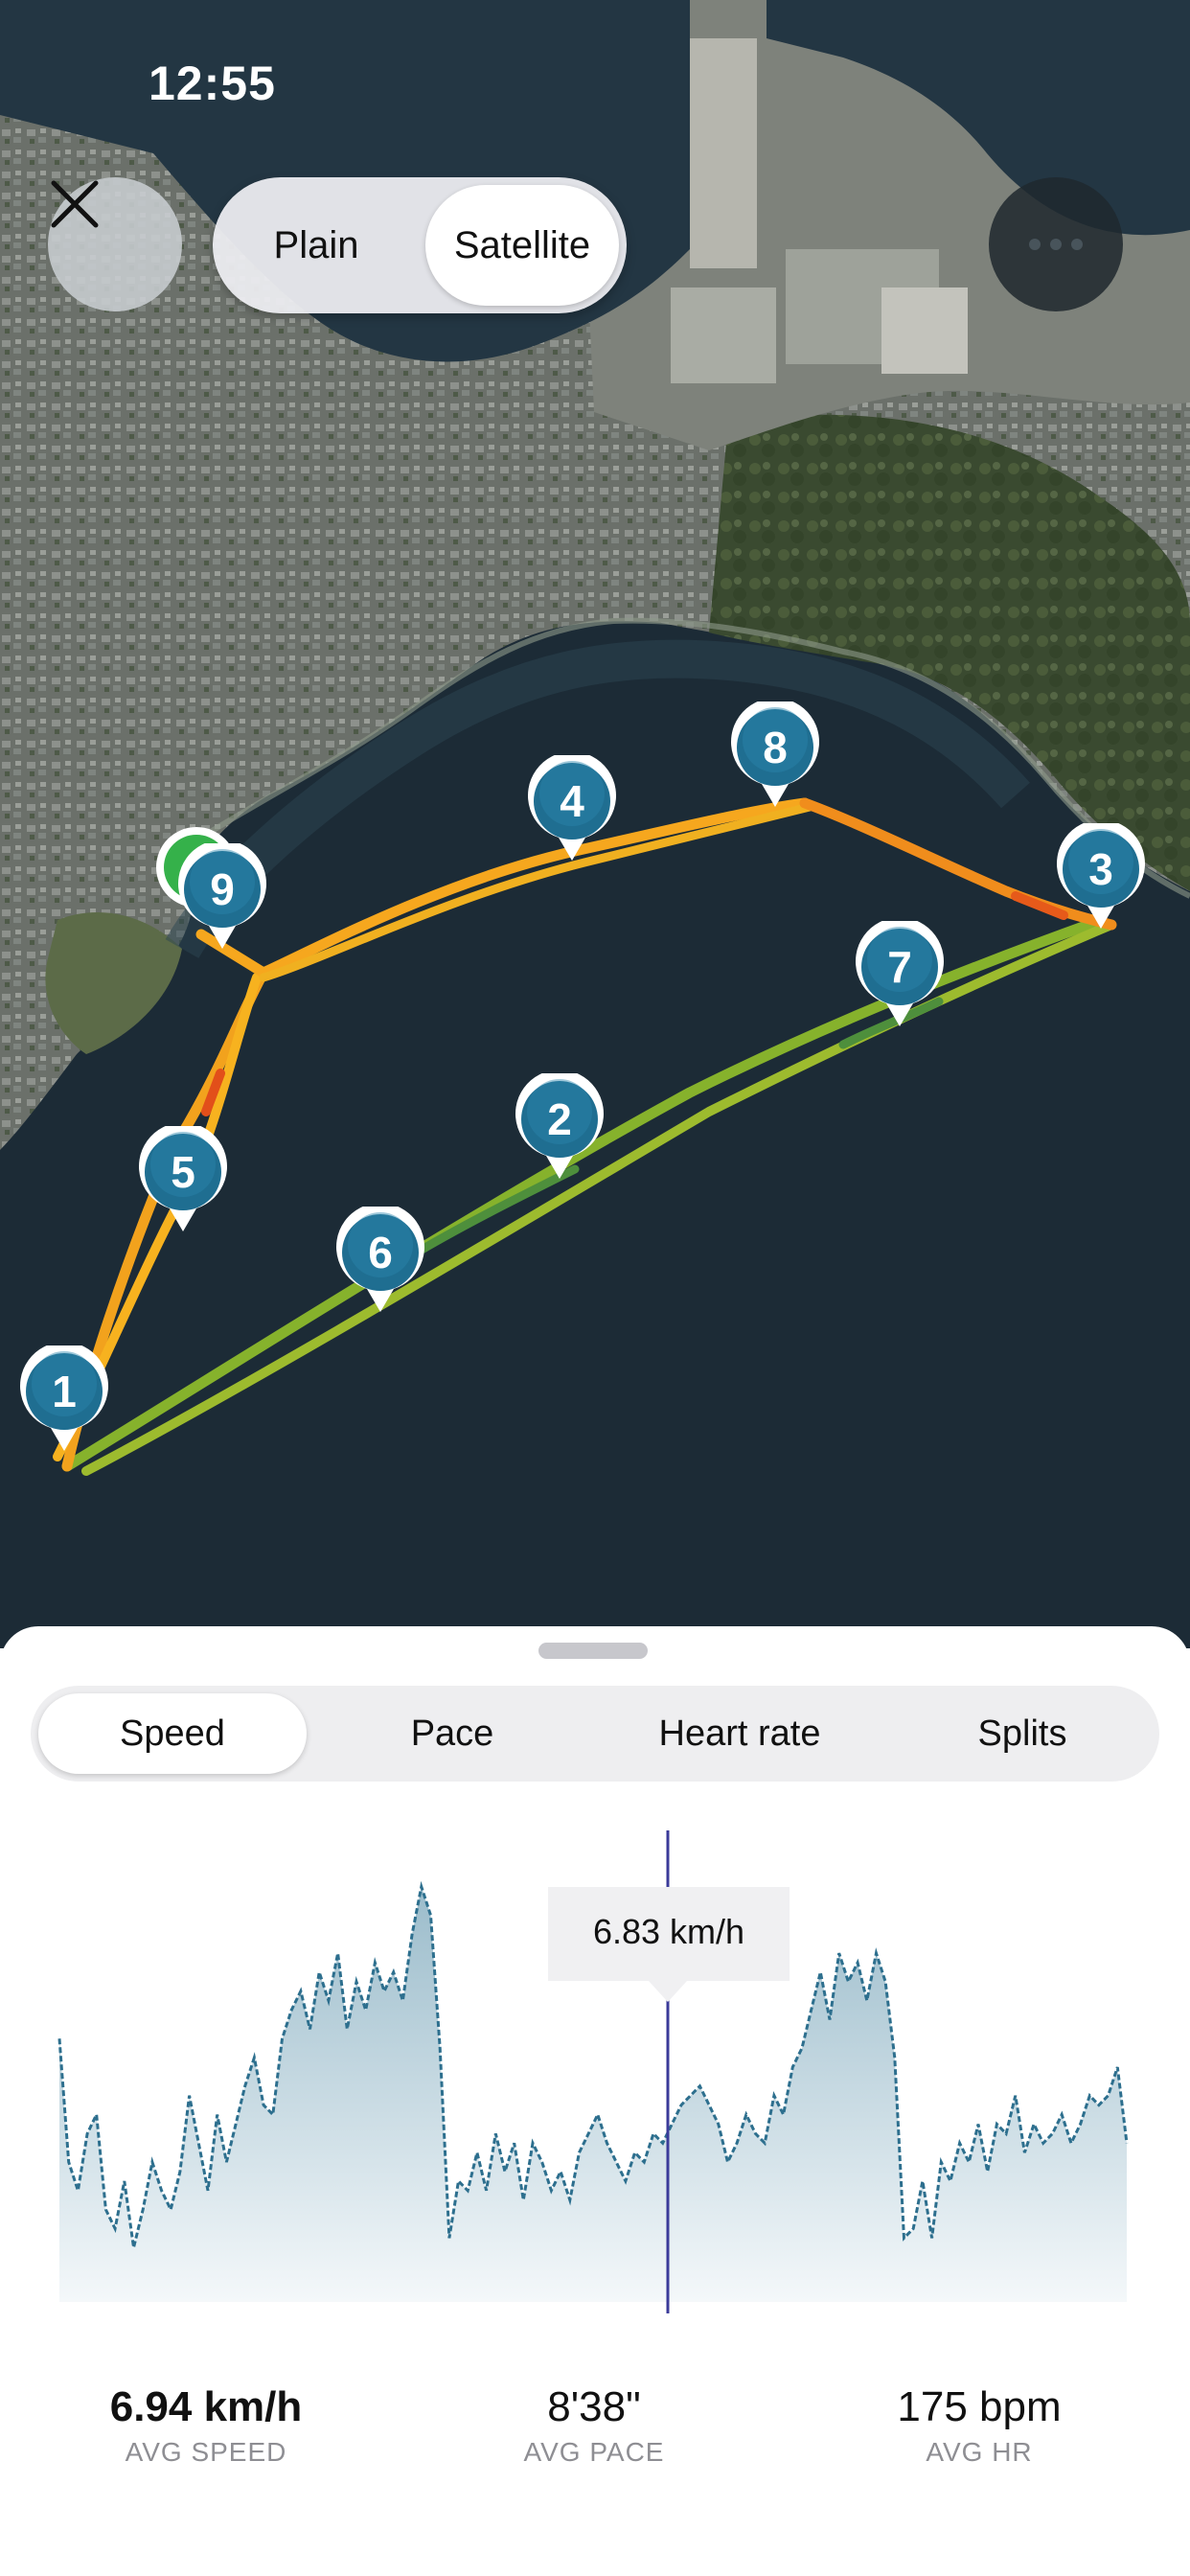 This screenshot has height=2576, width=1190. Describe the element at coordinates (595, 1734) in the screenshot. I see `metric-tabs: Speed Pace Heart rate Splits` at that location.